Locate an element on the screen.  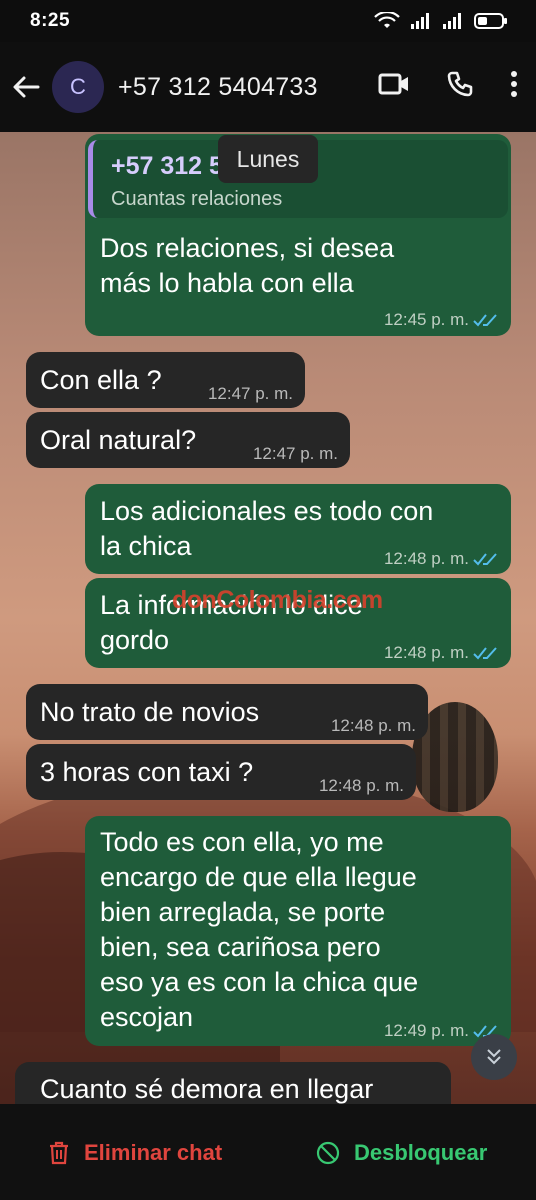
wifi-icon is located at coordinates (387, 20).